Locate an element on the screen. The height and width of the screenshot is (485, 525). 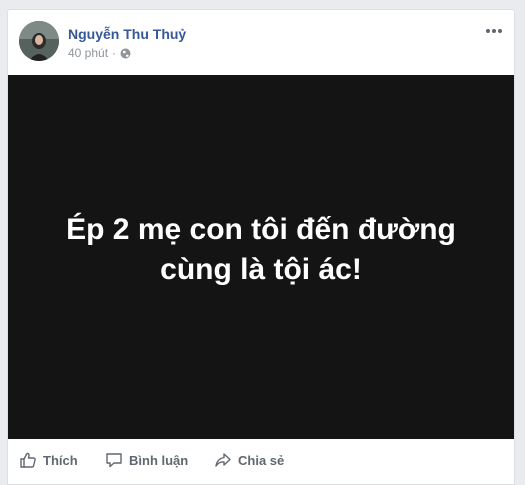
comment-button: Bình luận is located at coordinates (146, 460).